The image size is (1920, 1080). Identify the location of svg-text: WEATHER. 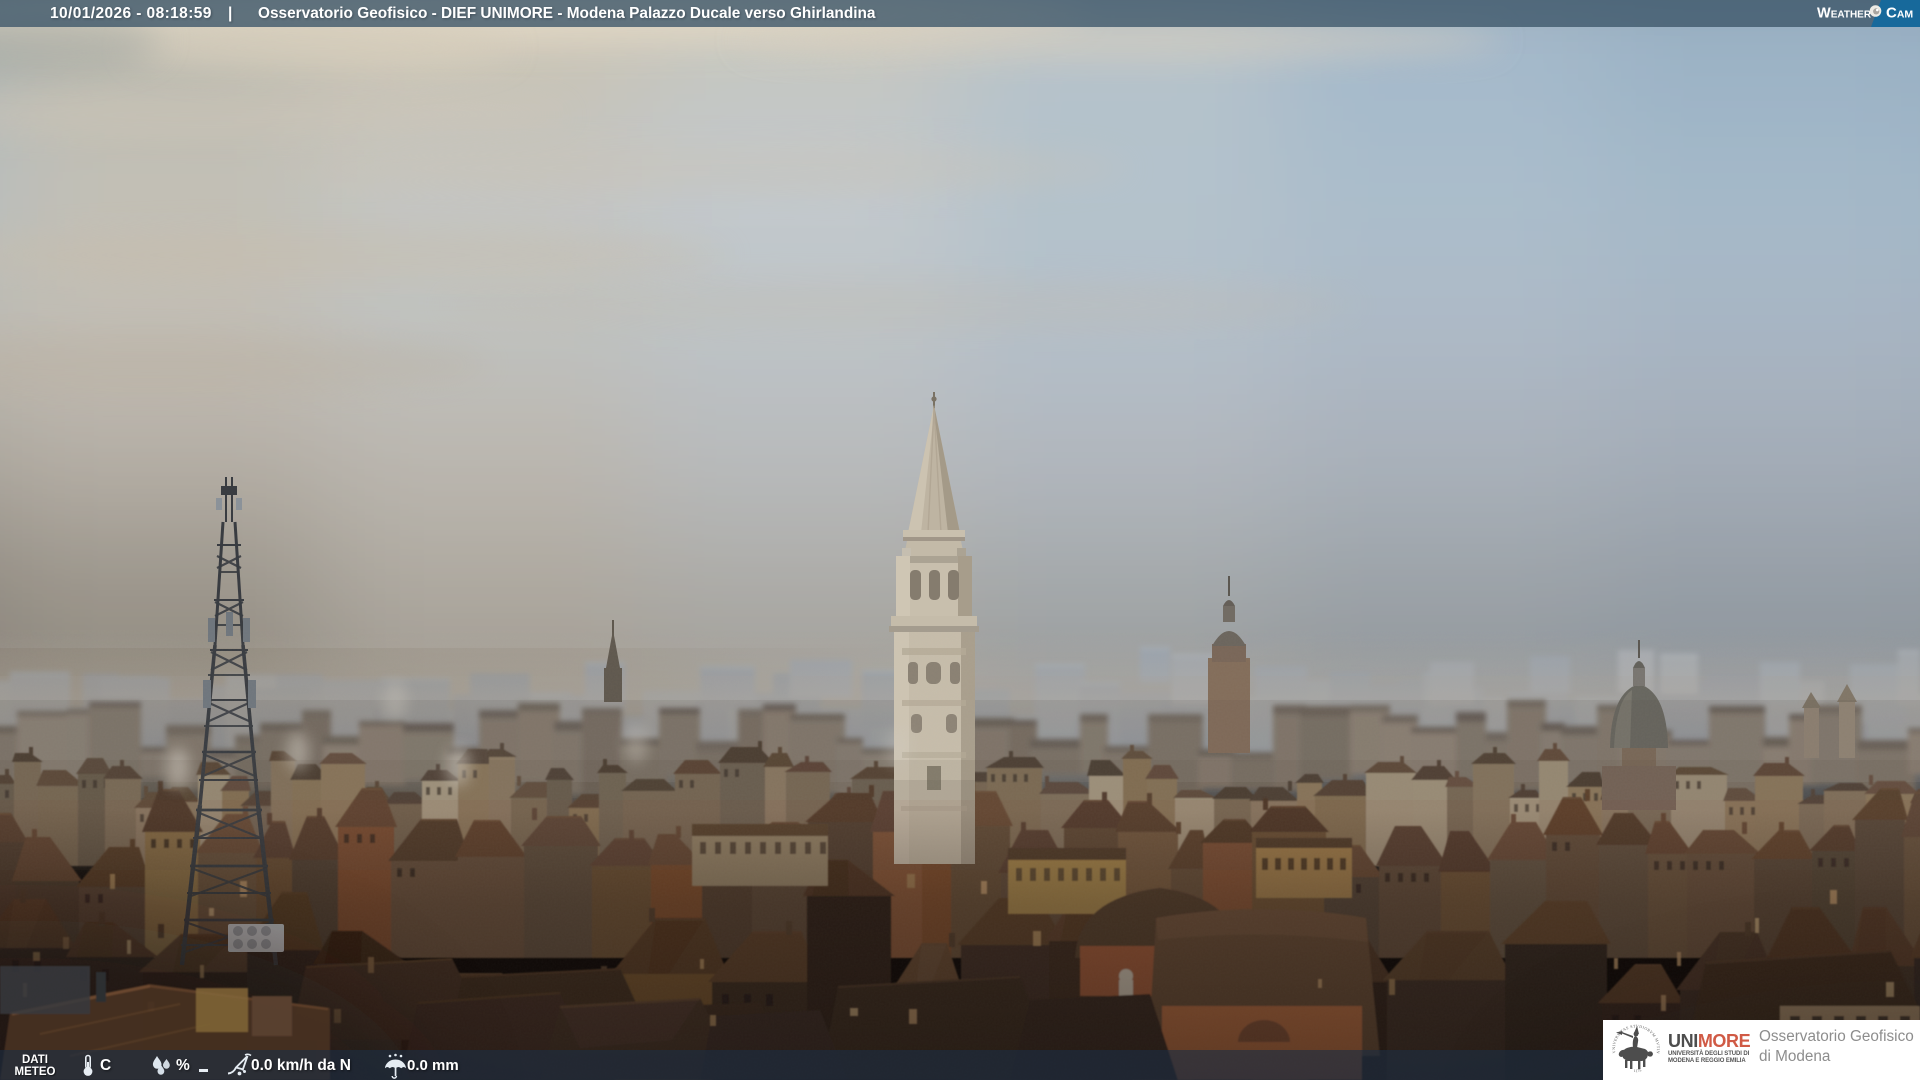
(1844, 14).